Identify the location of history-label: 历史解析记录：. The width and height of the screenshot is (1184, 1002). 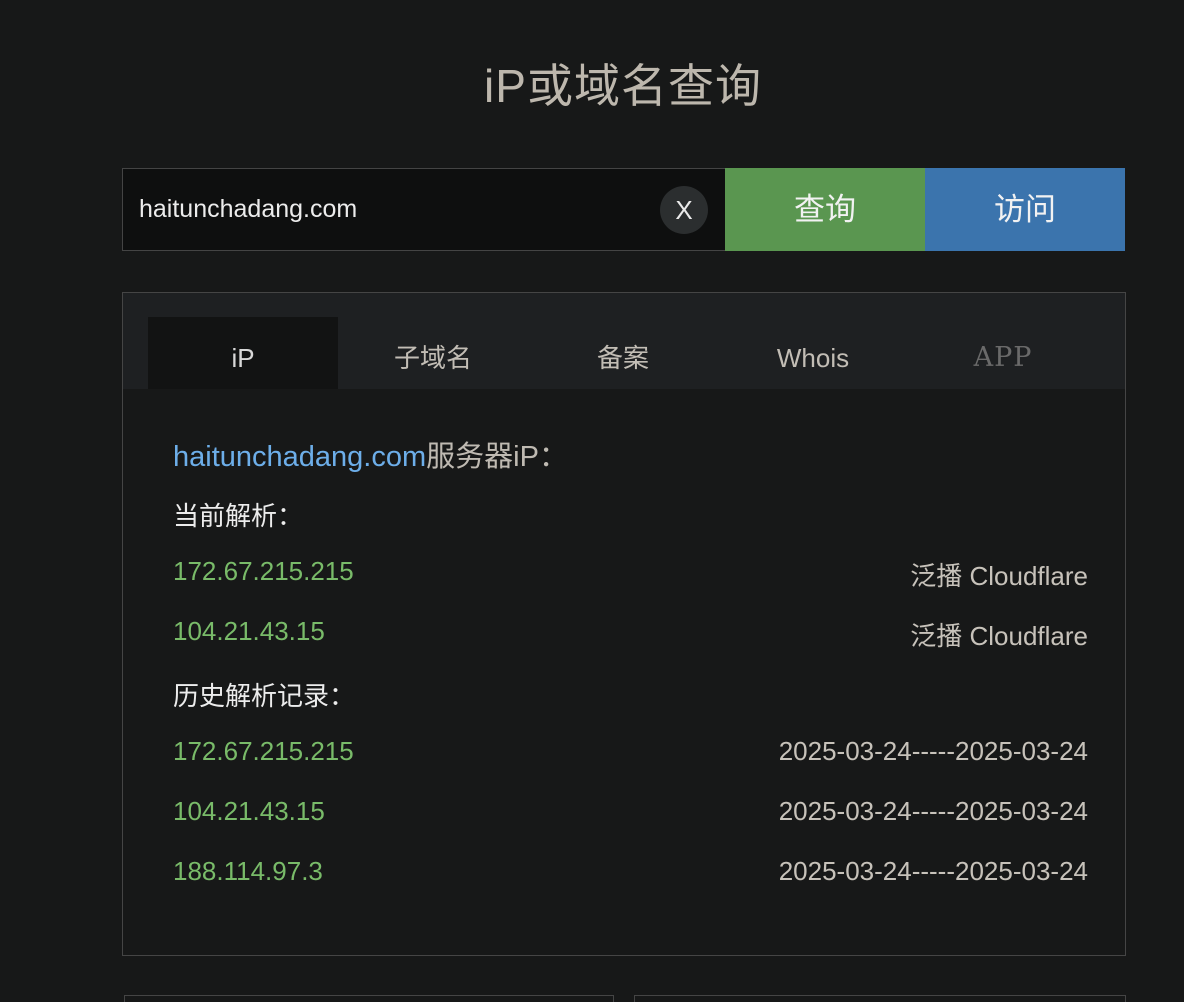
(264, 696).